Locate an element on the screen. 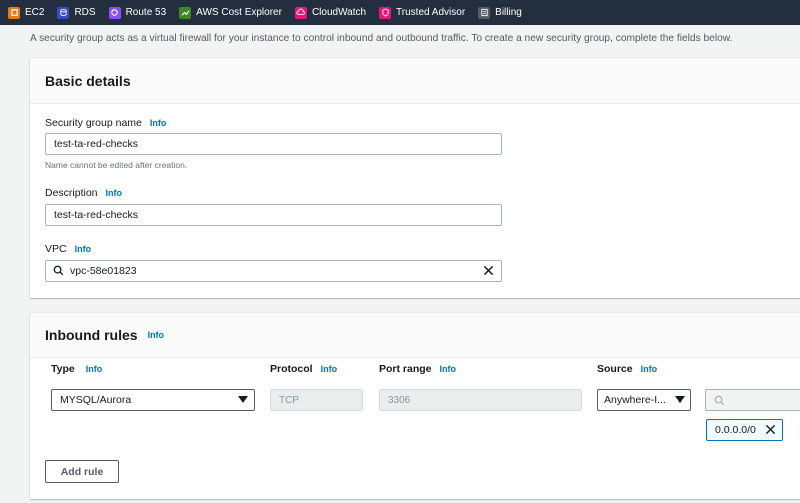 The height and width of the screenshot is (503, 800). basic-details-title: Basic details is located at coordinates (88, 80).